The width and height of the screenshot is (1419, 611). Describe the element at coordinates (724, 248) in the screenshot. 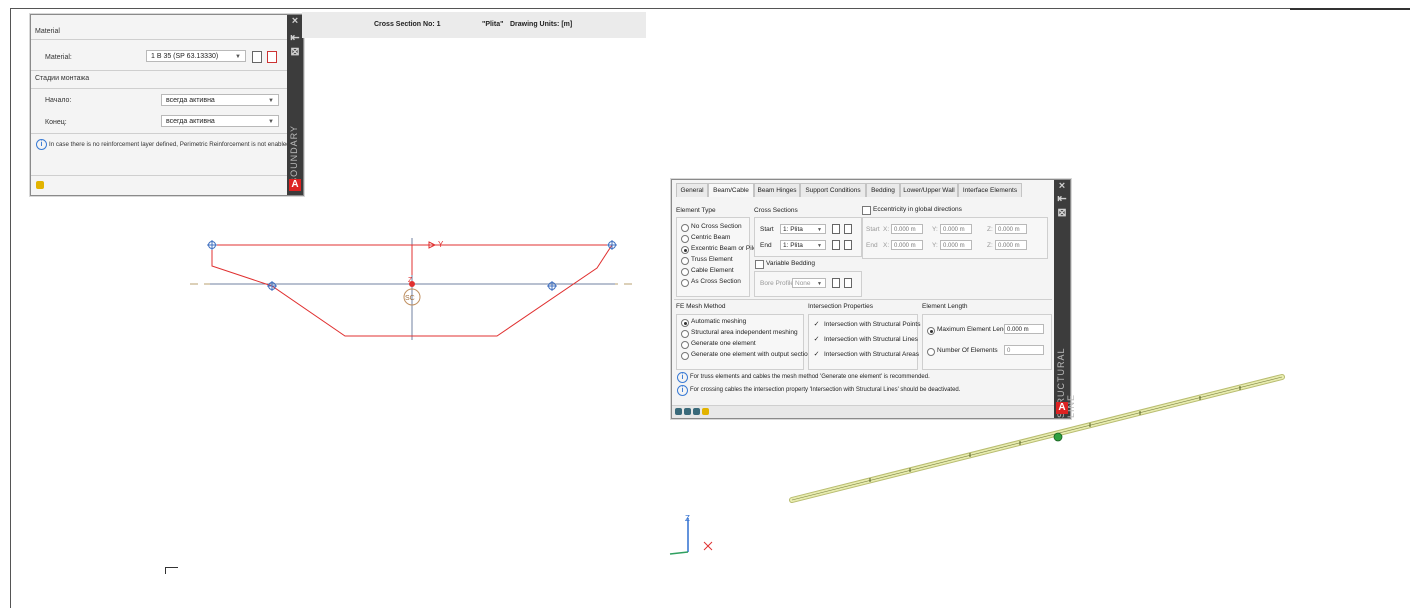

I see `element-type-option: Excentric Beam or Pile` at that location.